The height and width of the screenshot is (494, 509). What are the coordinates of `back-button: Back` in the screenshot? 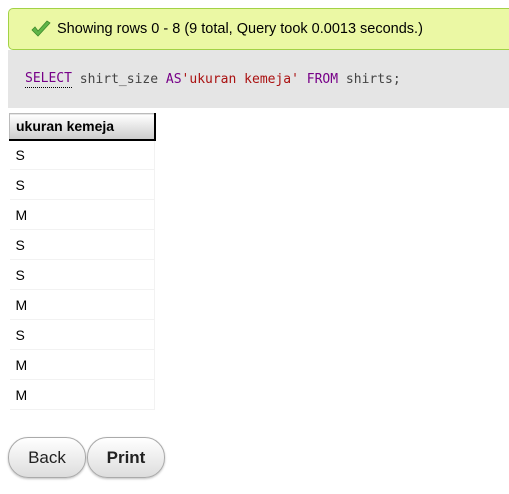 It's located at (47, 457).